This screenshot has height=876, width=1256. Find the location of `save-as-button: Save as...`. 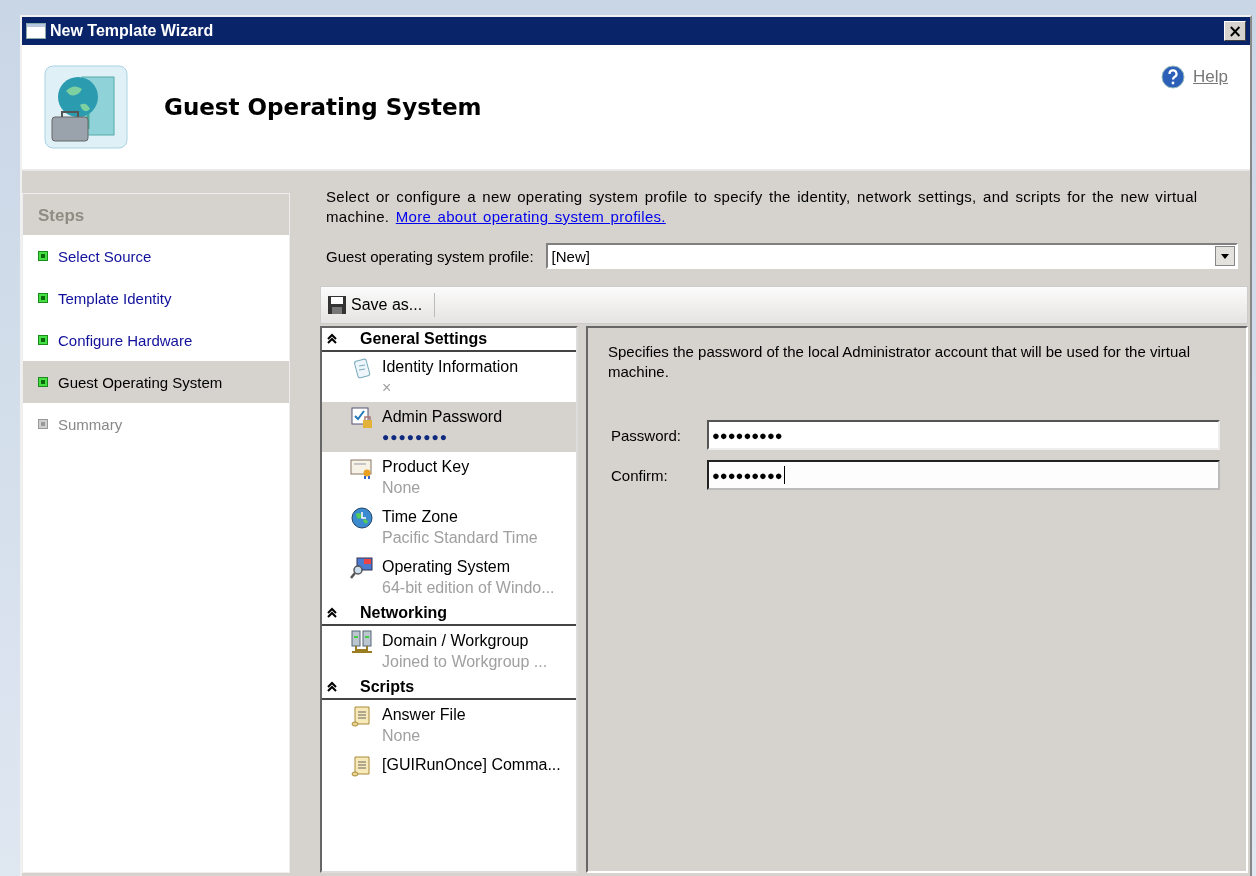

save-as-button: Save as... is located at coordinates (375, 305).